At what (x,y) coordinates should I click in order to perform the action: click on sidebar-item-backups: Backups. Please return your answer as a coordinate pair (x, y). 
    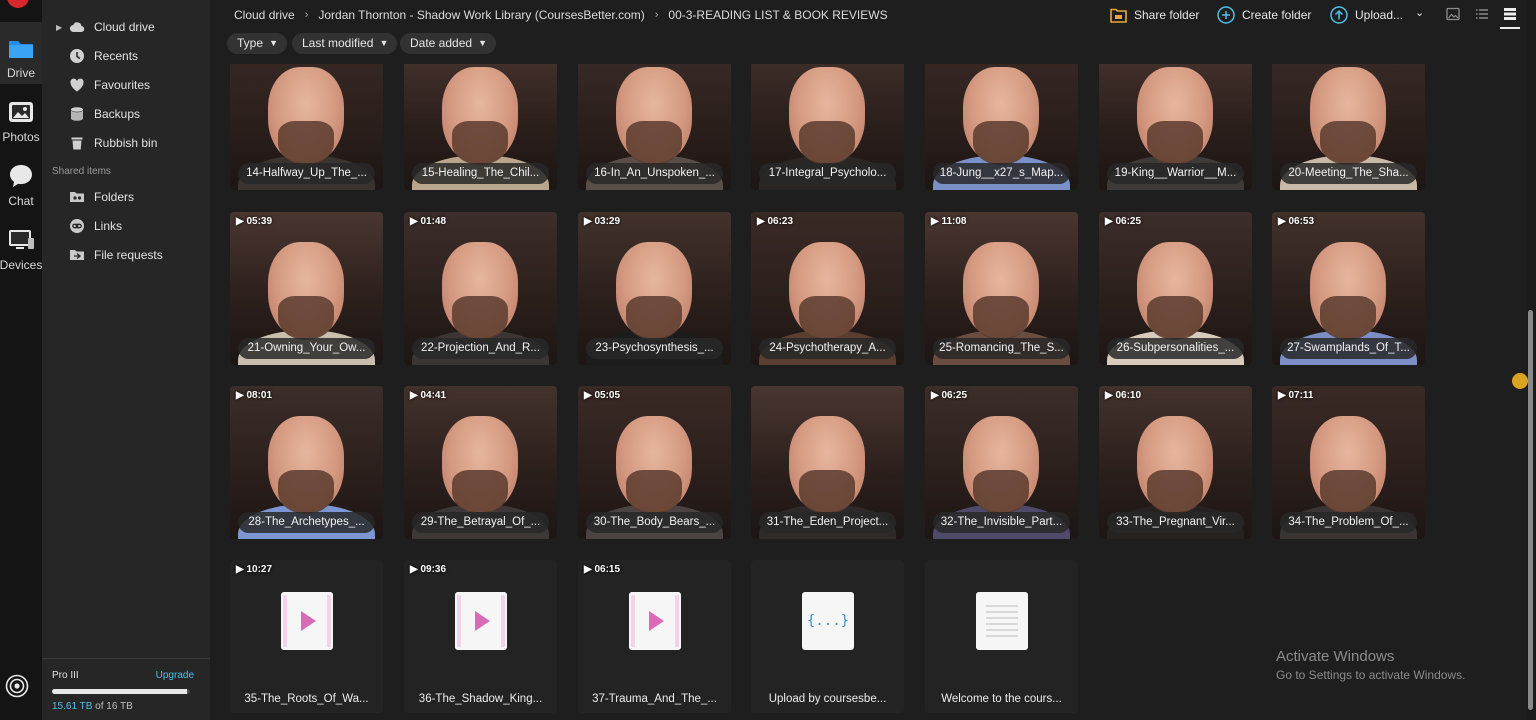
    Looking at the image, I should click on (126, 114).